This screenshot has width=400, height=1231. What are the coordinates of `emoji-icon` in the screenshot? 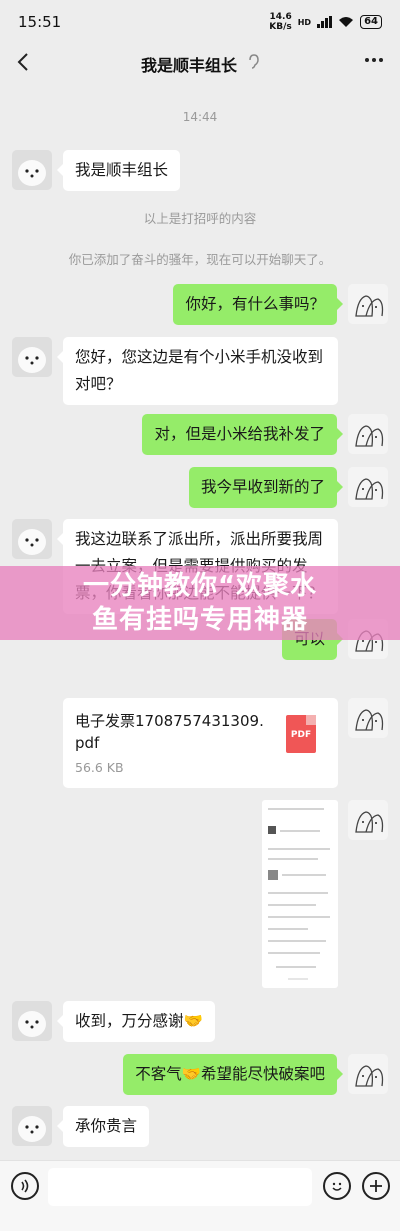 It's located at (337, 1186).